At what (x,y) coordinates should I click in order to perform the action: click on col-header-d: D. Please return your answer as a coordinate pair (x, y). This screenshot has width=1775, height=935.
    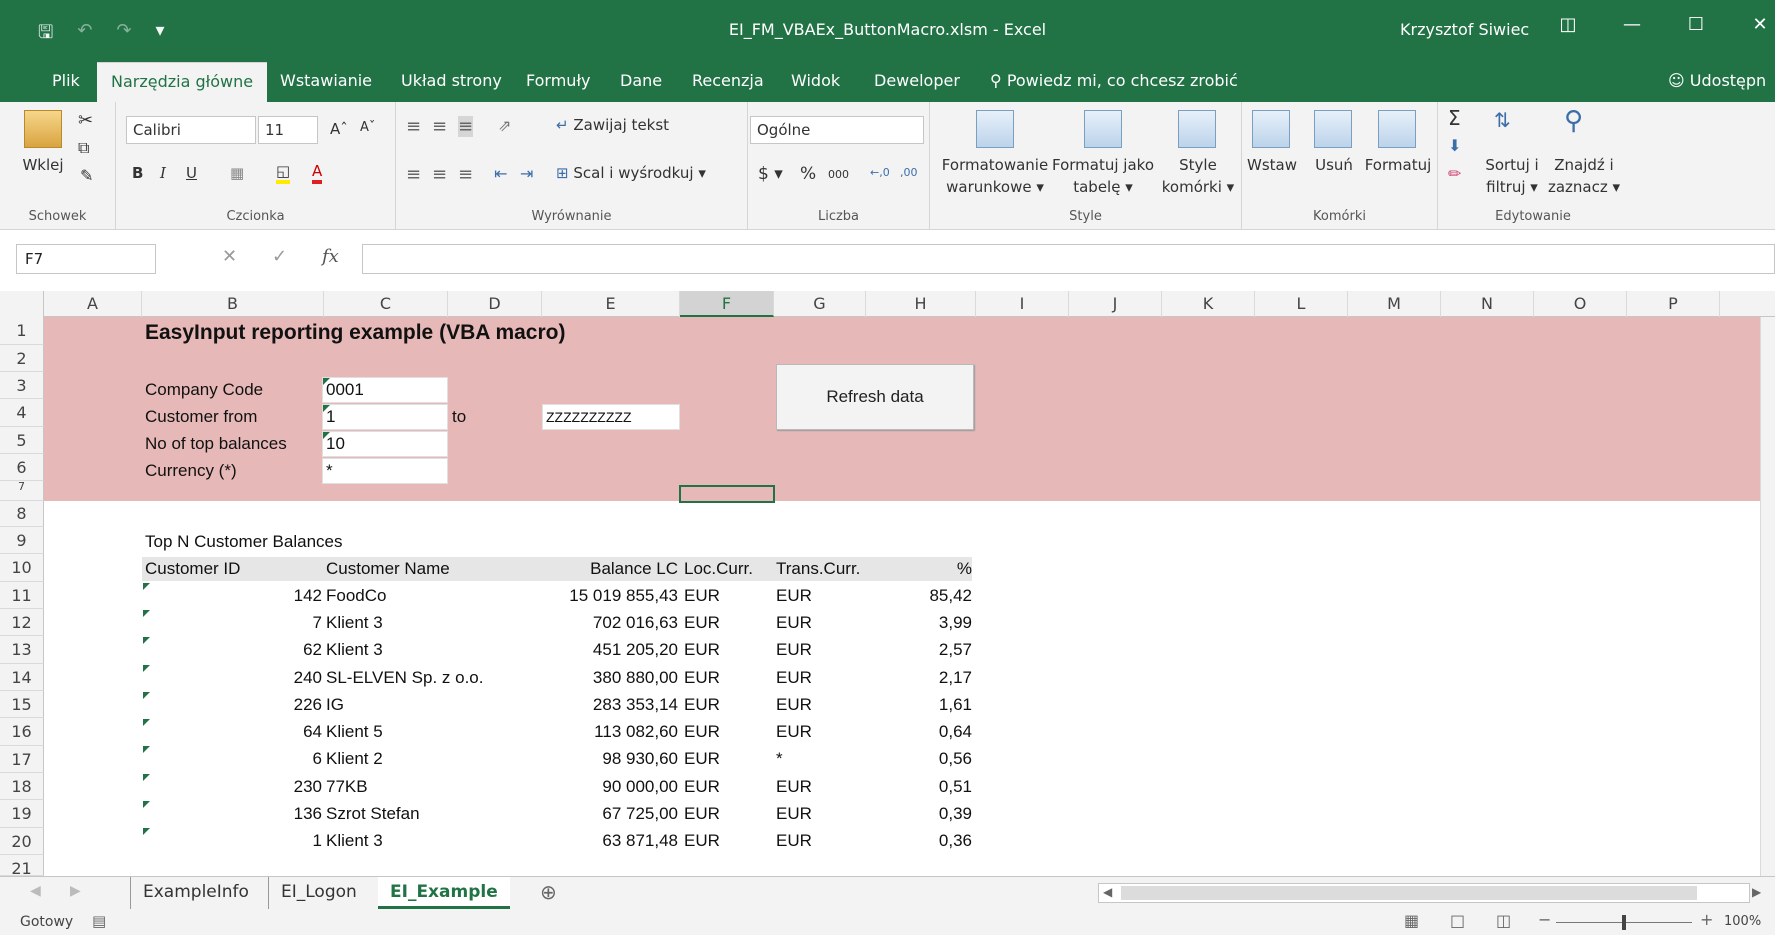
    Looking at the image, I should click on (495, 304).